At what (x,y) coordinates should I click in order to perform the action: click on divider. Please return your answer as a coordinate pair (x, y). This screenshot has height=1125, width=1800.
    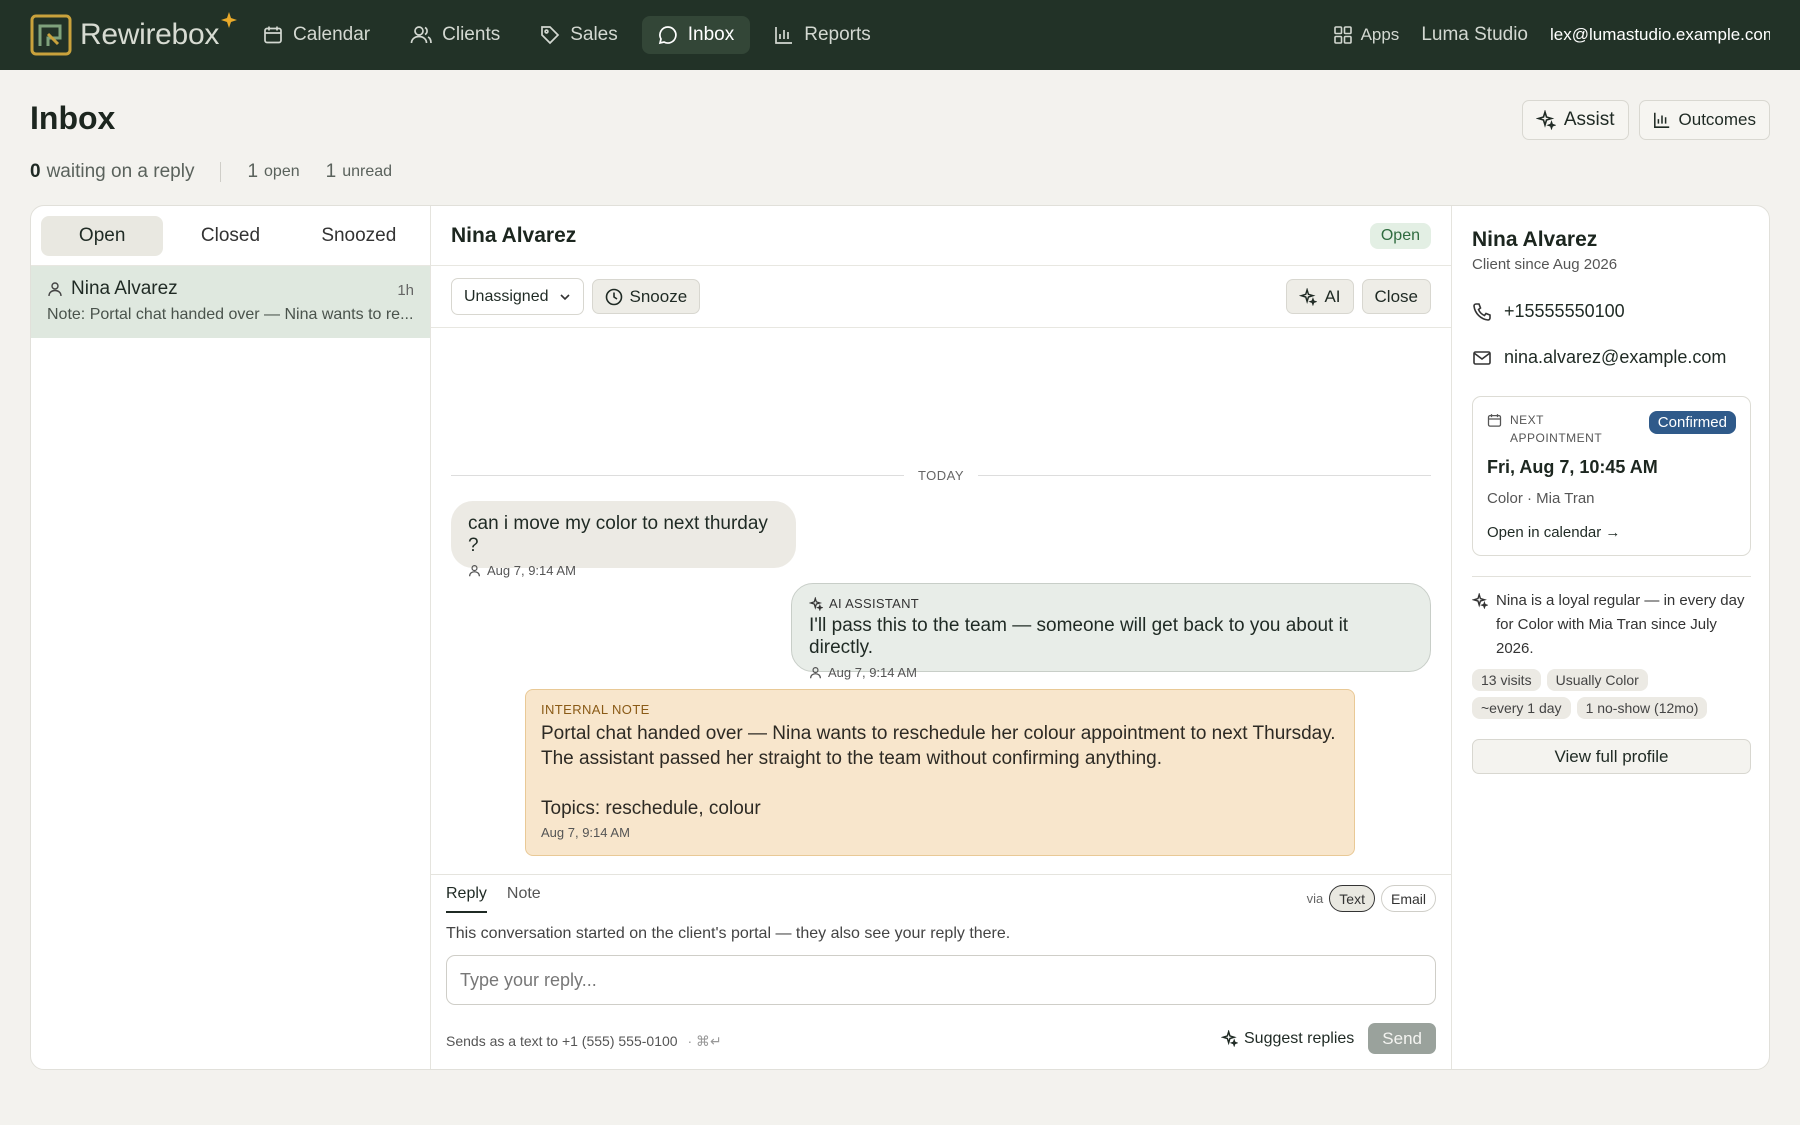
    Looking at the image, I should click on (1611, 576).